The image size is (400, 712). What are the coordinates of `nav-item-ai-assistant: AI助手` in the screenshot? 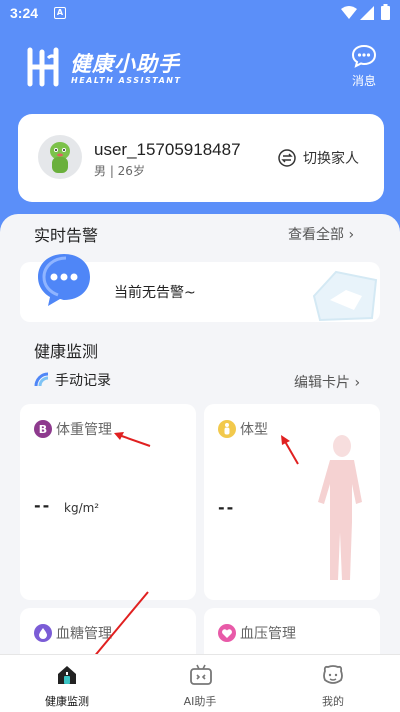 It's located at (200, 683).